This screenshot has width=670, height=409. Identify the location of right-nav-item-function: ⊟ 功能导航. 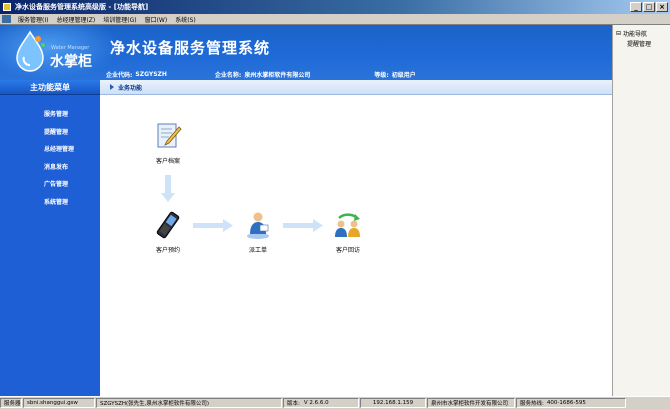
(641, 33).